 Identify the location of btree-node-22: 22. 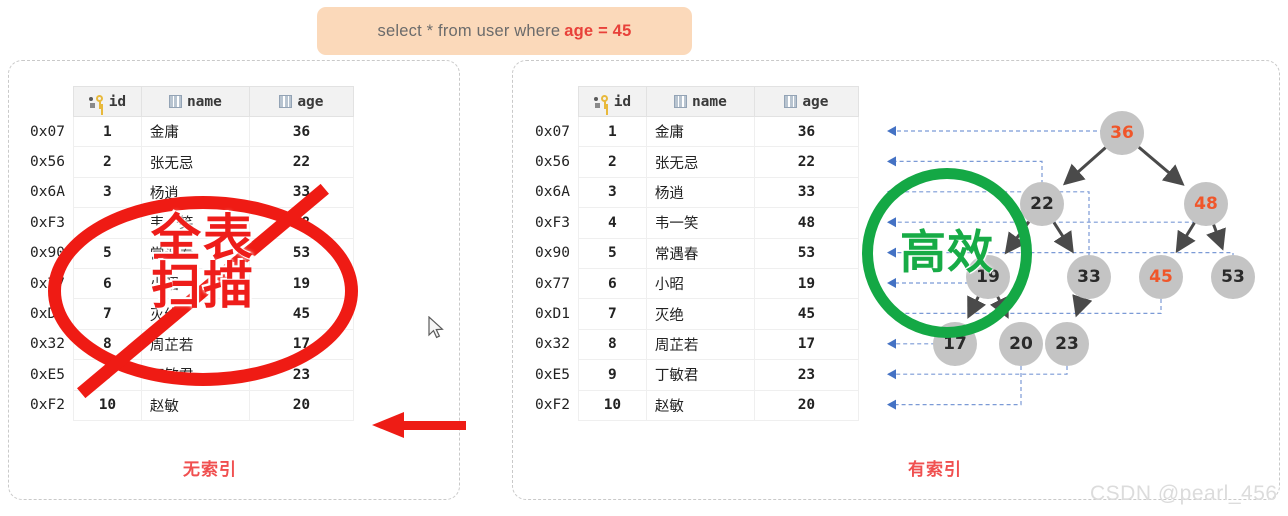
(1042, 204).